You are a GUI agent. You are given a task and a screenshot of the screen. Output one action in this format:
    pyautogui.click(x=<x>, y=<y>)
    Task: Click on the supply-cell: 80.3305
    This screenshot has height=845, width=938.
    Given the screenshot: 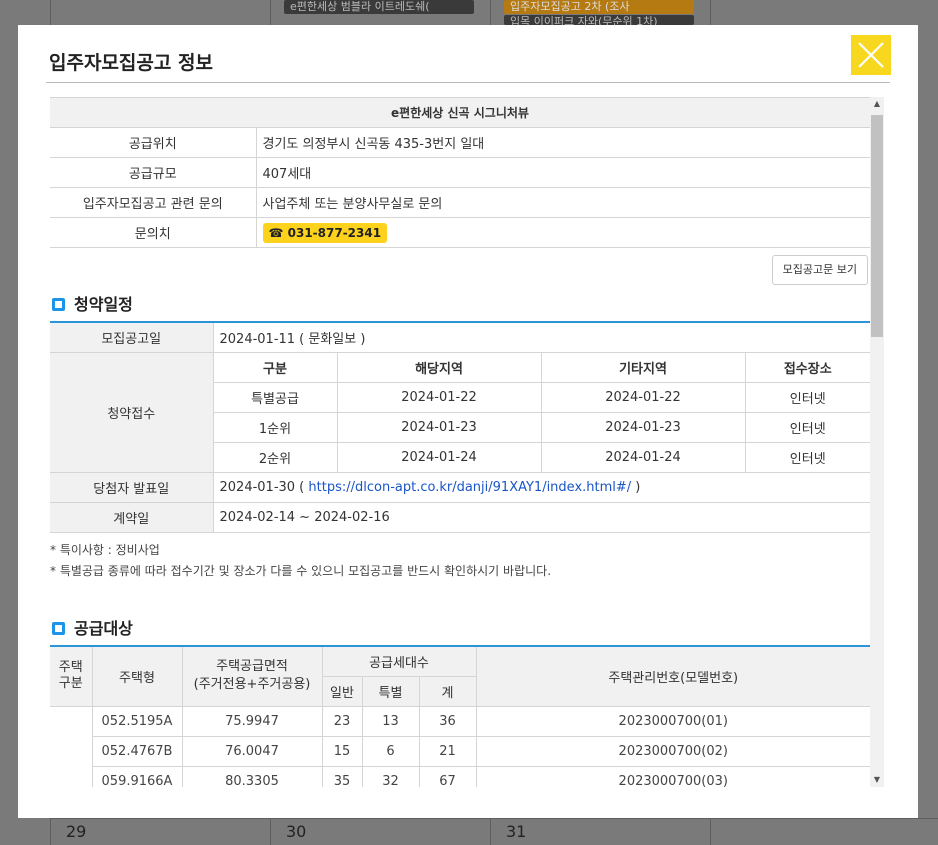 What is the action you would take?
    pyautogui.click(x=252, y=776)
    